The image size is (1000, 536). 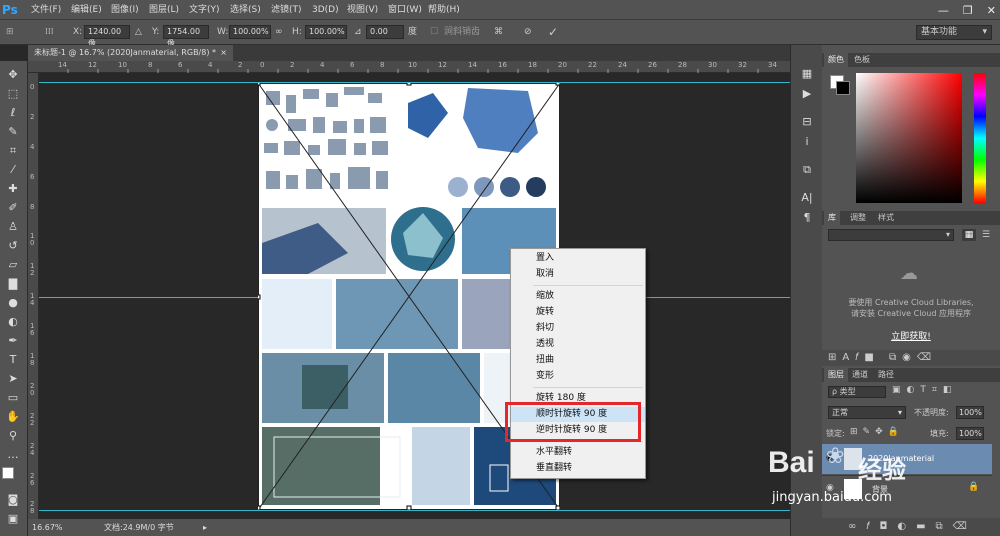 What do you see at coordinates (405, 10) in the screenshot?
I see `menu-window: 窗口(W)` at bounding box center [405, 10].